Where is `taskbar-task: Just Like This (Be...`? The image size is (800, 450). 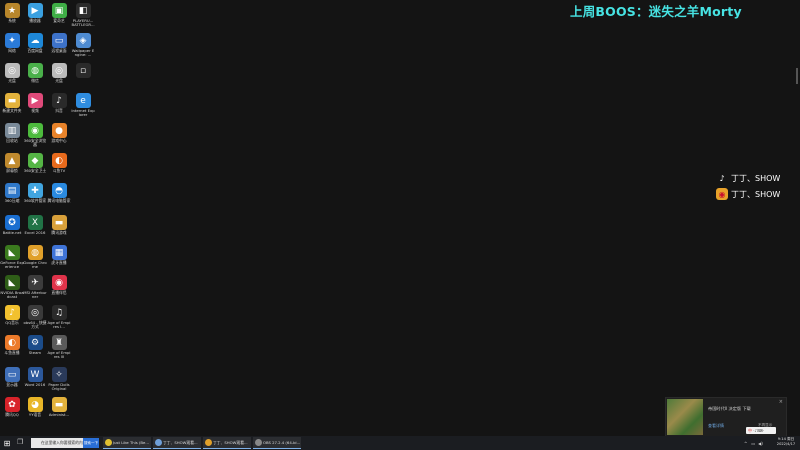 taskbar-task: Just Like This (Be... is located at coordinates (127, 443).